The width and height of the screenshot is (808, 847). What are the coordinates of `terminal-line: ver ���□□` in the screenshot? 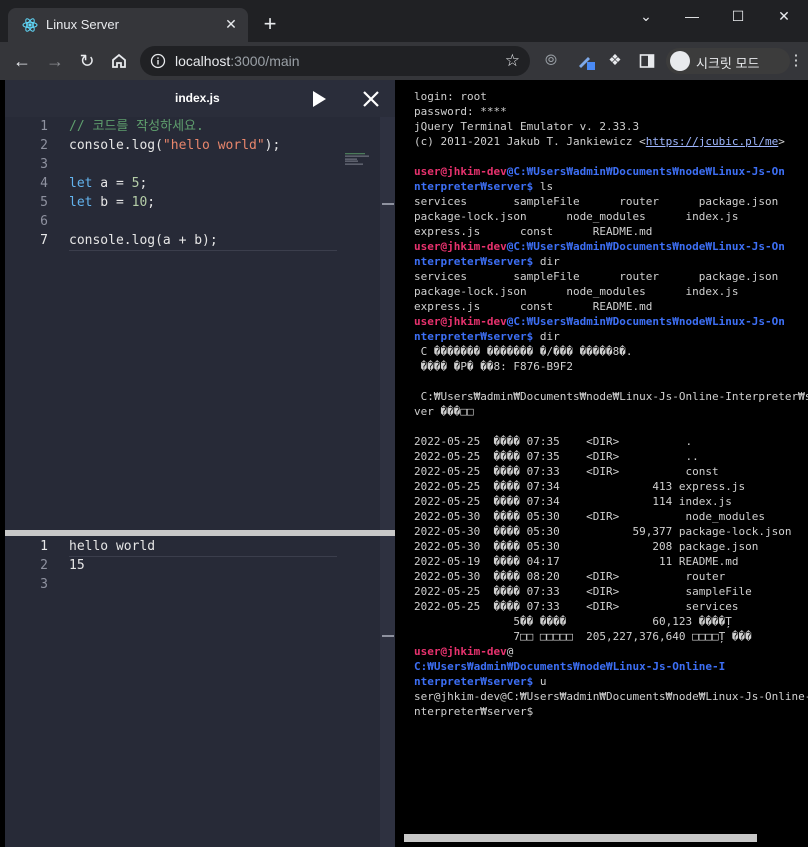 It's located at (444, 411).